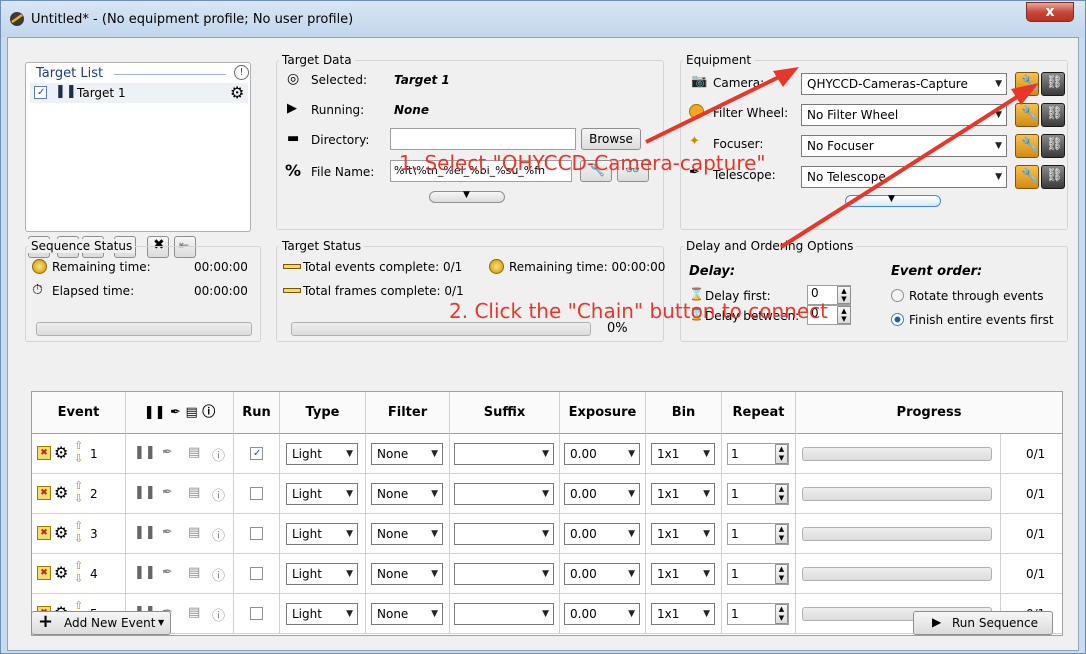  Describe the element at coordinates (582, 163) in the screenshot. I see `annotation-step-1: 1. Select "QHYCCD-Camera-capture"` at that location.